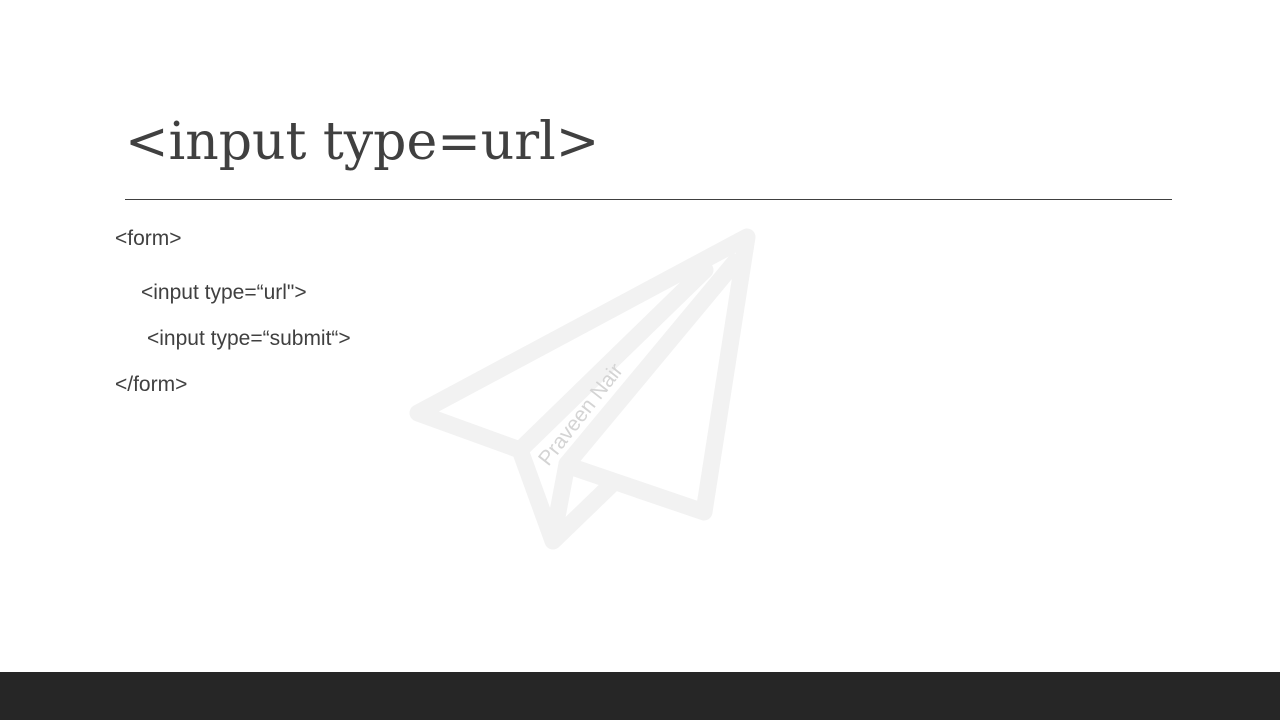 This screenshot has height=720, width=1280. What do you see at coordinates (148, 238) in the screenshot?
I see `code-line-form-open: <form>` at bounding box center [148, 238].